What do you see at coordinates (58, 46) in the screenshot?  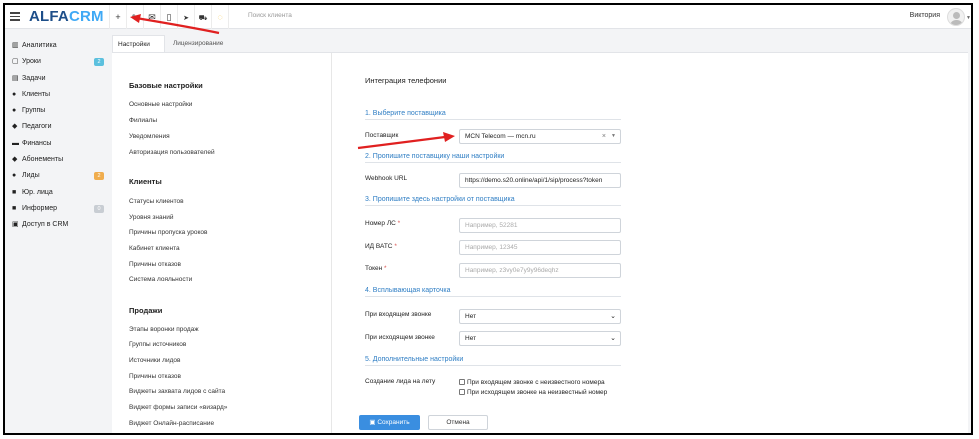 I see `sidebar-item-analytics: ▥ Аналитика` at bounding box center [58, 46].